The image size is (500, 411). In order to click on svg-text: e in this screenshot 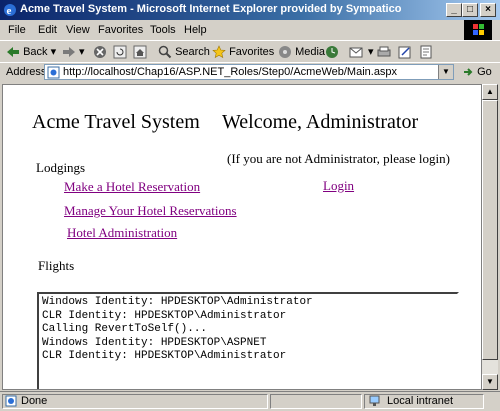, I will do `click(9, 11)`.